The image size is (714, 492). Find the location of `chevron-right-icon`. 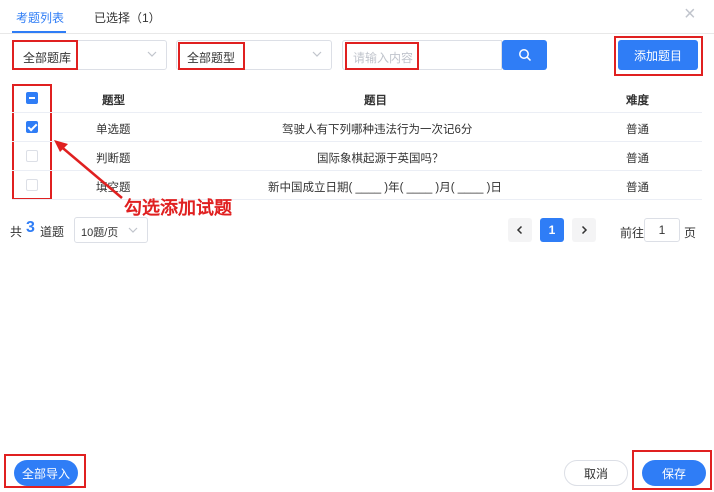

chevron-right-icon is located at coordinates (584, 230).